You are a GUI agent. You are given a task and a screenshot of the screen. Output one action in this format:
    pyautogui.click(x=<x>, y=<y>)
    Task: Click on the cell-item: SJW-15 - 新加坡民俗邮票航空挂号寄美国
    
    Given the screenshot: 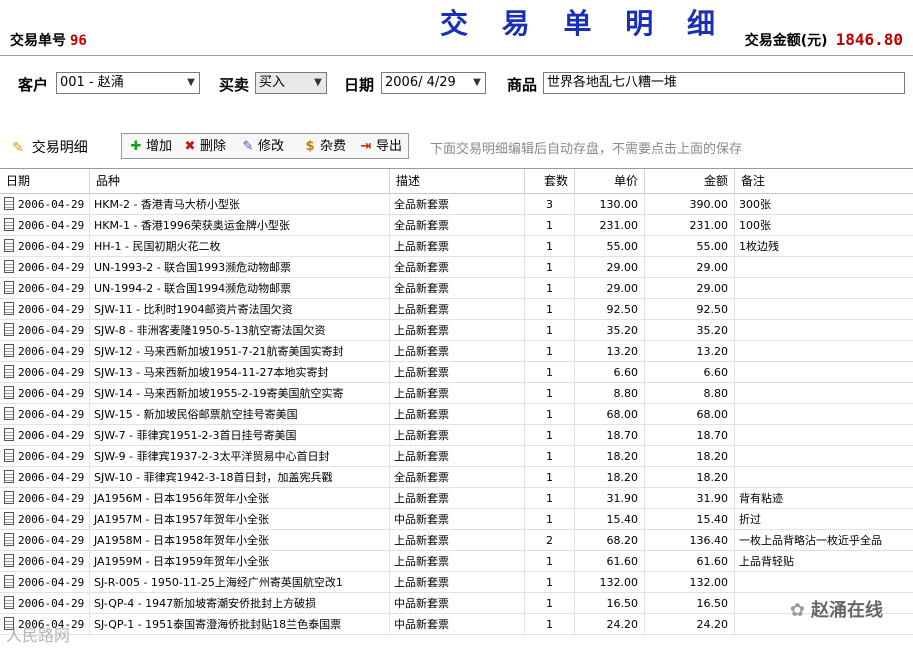 What is the action you would take?
    pyautogui.click(x=240, y=414)
    